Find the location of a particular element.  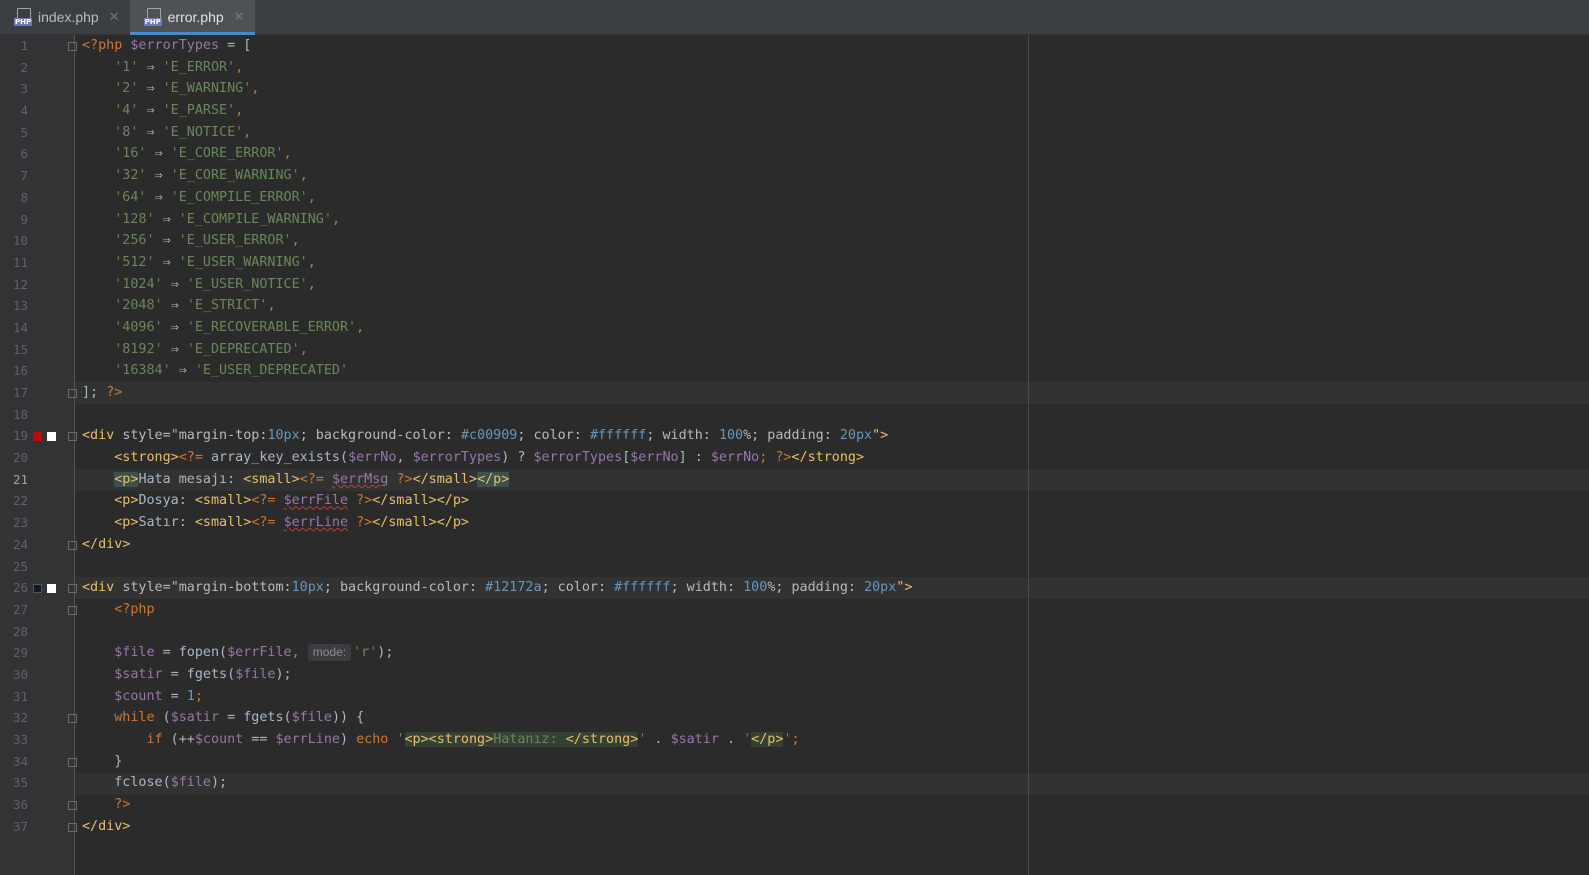

code-line: '2' ⇒ 'E_WARNING', is located at coordinates (187, 89).